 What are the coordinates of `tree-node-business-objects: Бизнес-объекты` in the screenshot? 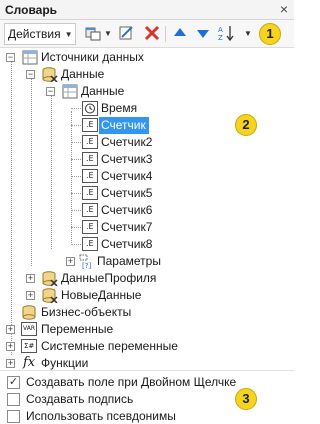 It's located at (147, 312).